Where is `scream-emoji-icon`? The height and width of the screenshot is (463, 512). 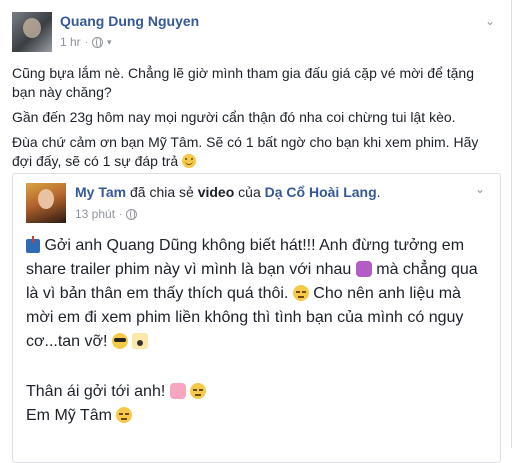
scream-emoji-icon is located at coordinates (140, 341).